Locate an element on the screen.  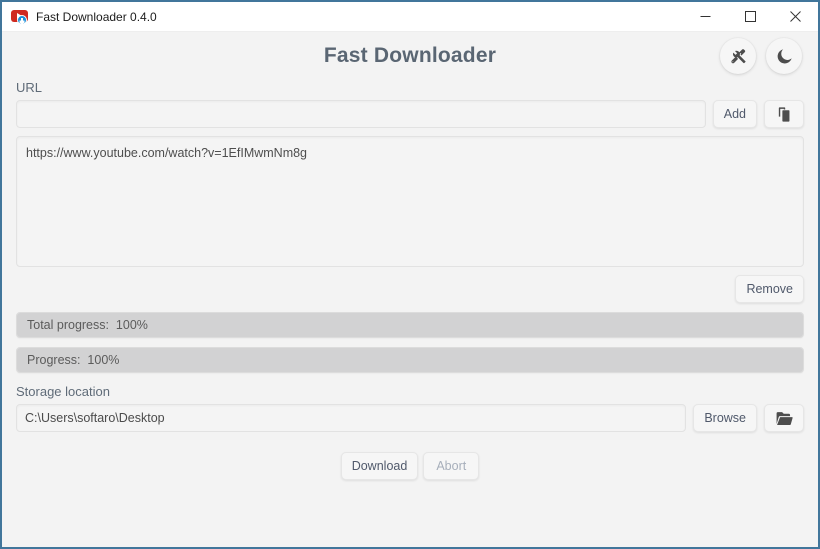
page-title: Fast Downloader is located at coordinates (410, 55).